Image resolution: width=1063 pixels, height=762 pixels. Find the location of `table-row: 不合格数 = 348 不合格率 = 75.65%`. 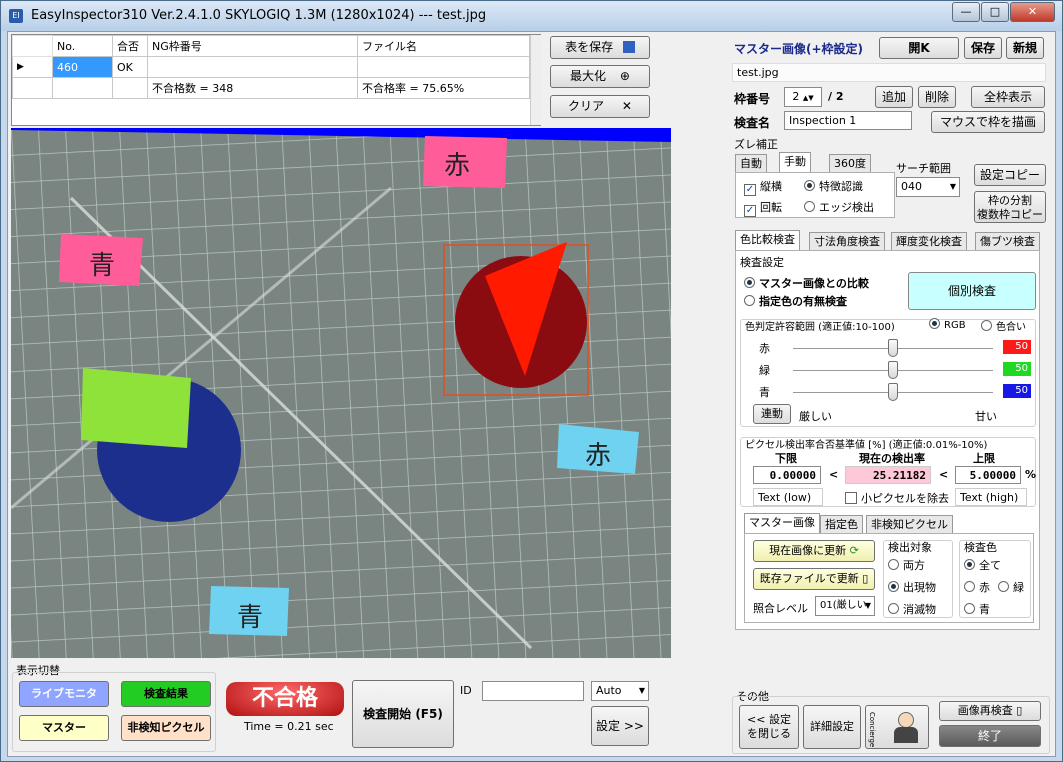

table-row: 不合格数 = 348 不合格率 = 75.65% is located at coordinates (271, 88).